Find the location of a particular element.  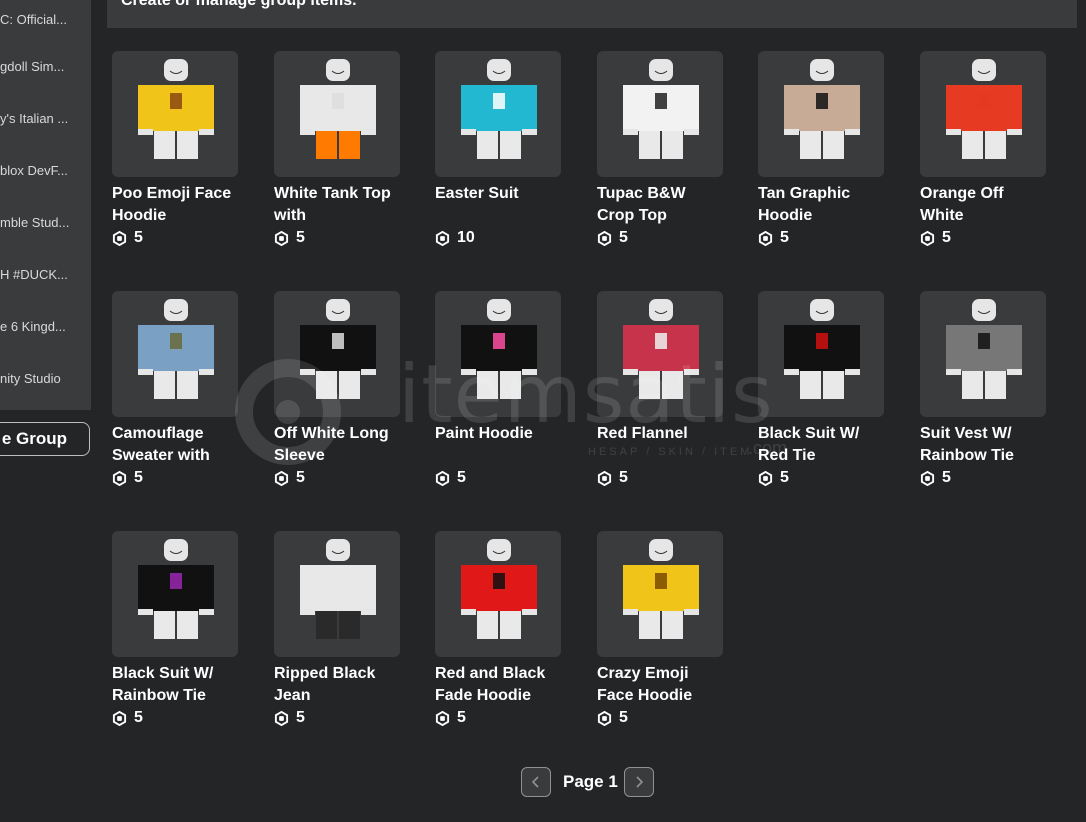

item-price: 10 is located at coordinates (498, 238).